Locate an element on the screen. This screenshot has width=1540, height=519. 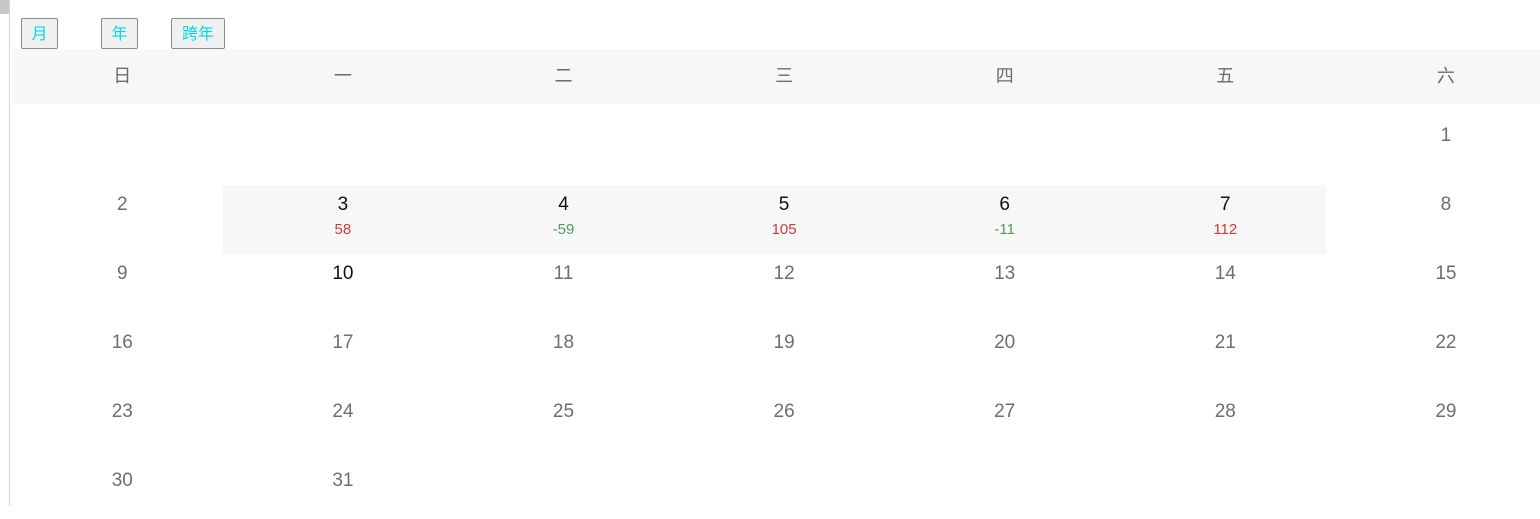
day-number: 1 is located at coordinates (1446, 135).